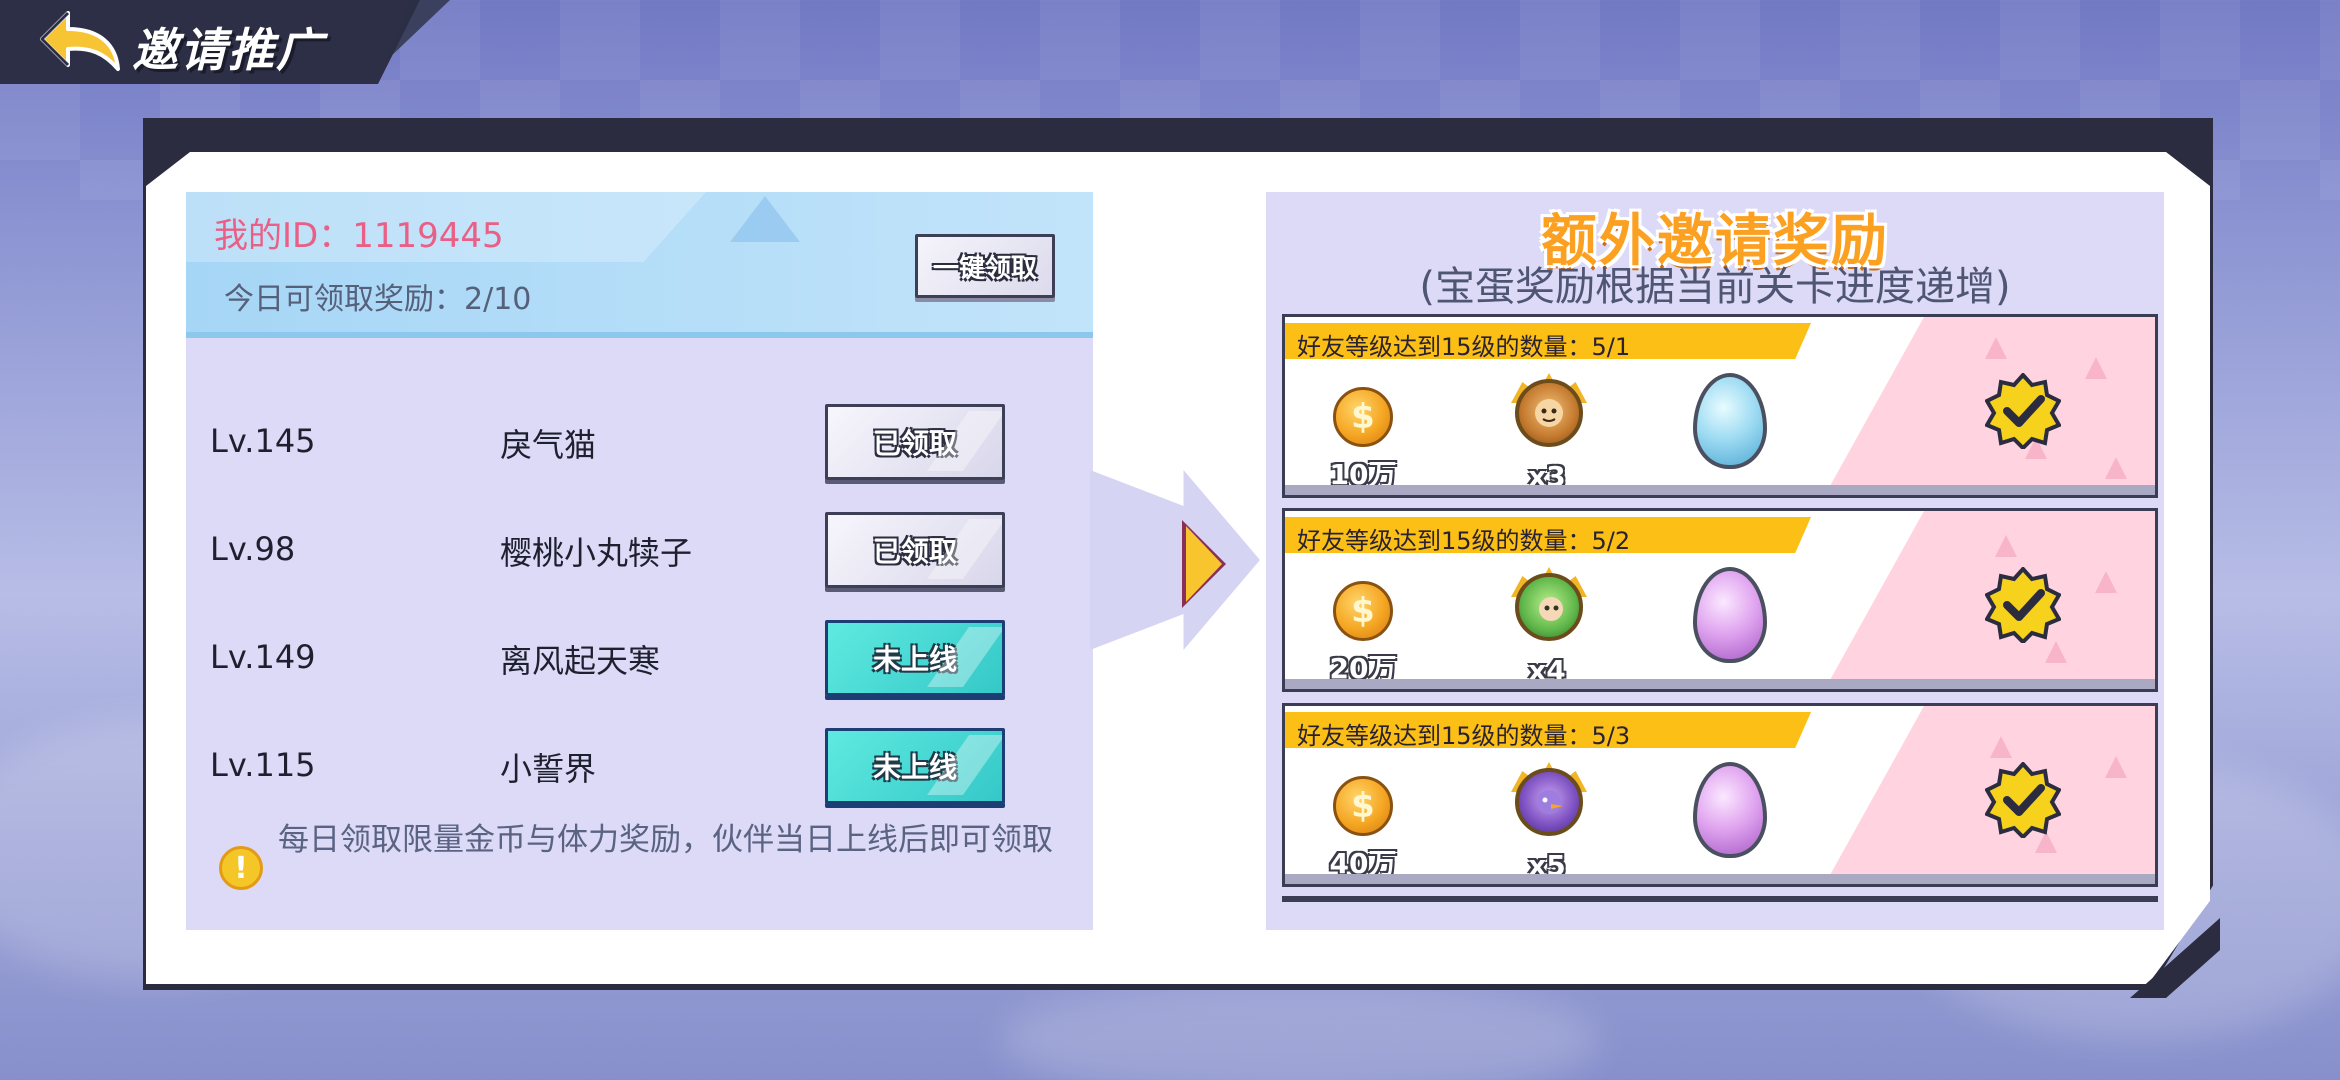  Describe the element at coordinates (1730, 421) in the screenshot. I see `blue-egg-icon` at that location.